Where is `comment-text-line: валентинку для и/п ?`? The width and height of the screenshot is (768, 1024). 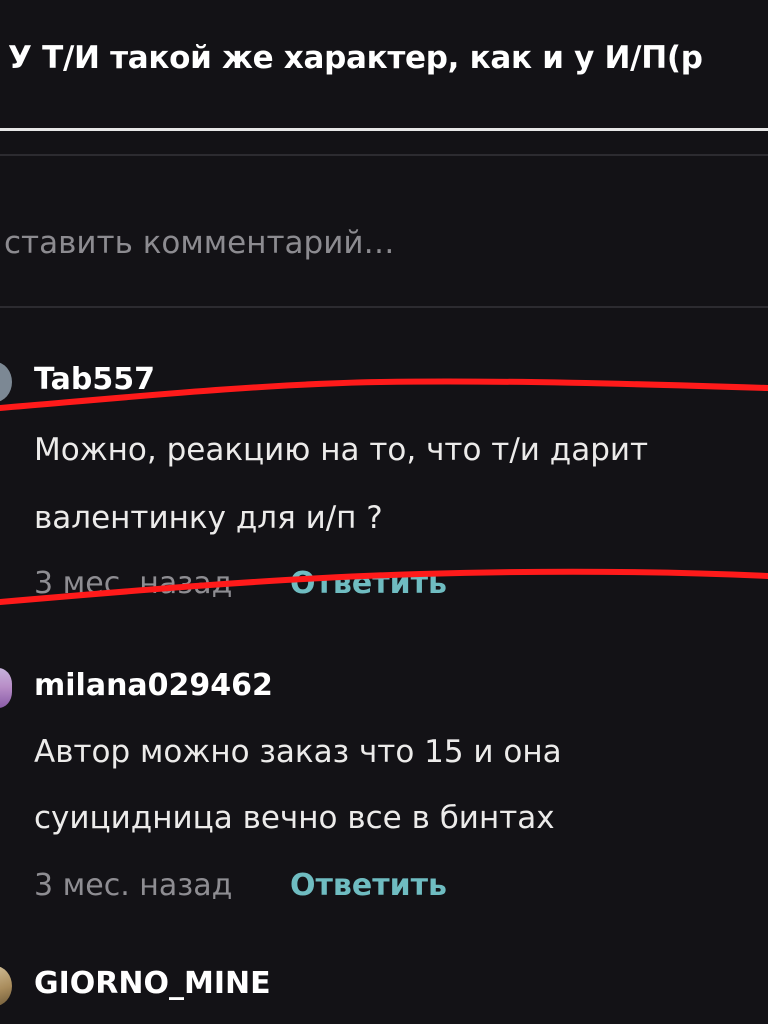 comment-text-line: валентинку для и/п ? is located at coordinates (208, 518).